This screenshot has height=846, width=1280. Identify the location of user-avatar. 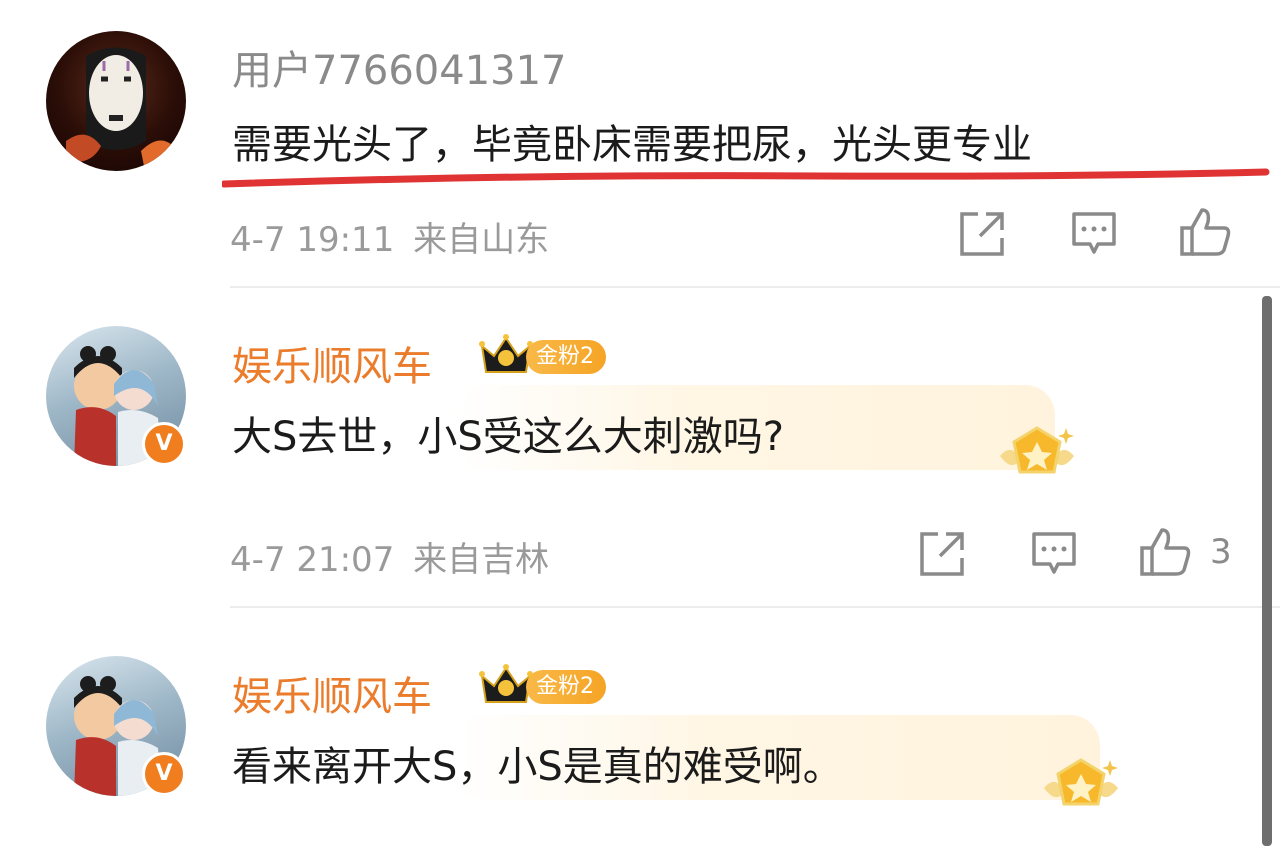
(116, 101).